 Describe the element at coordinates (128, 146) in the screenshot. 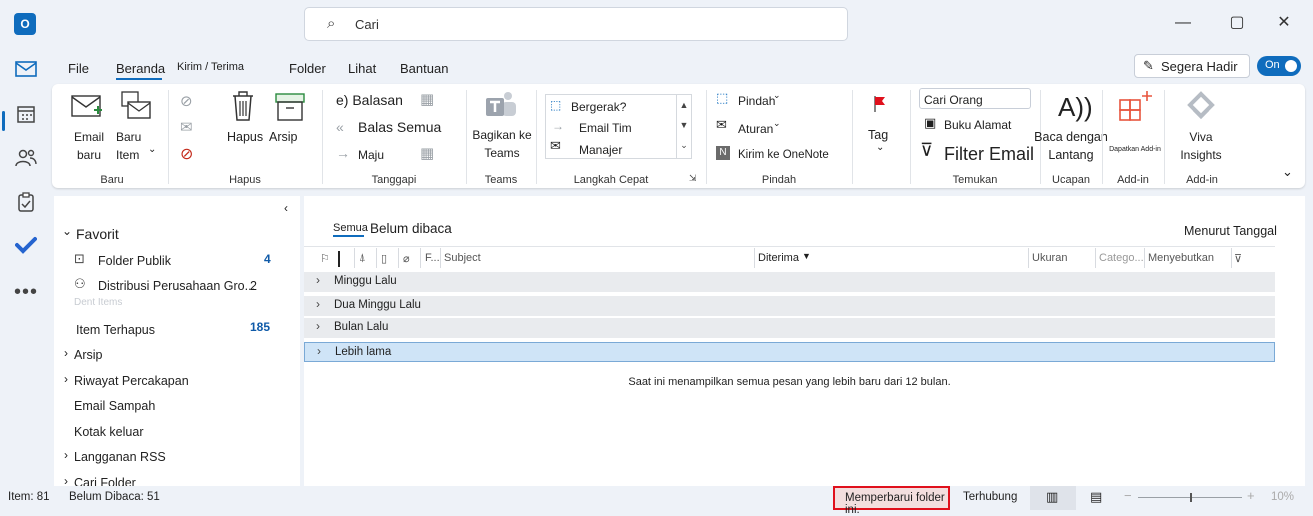

I see `new-item-button: Baru Item` at that location.